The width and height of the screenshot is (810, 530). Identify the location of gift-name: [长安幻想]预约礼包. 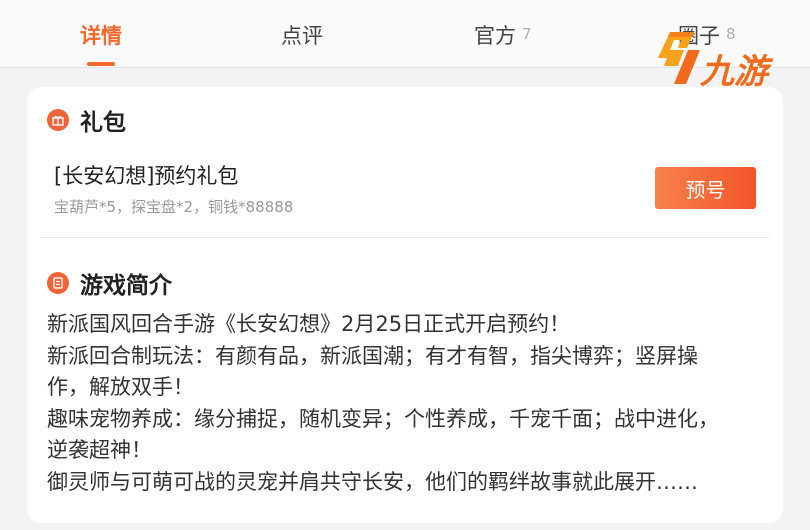
(146, 176).